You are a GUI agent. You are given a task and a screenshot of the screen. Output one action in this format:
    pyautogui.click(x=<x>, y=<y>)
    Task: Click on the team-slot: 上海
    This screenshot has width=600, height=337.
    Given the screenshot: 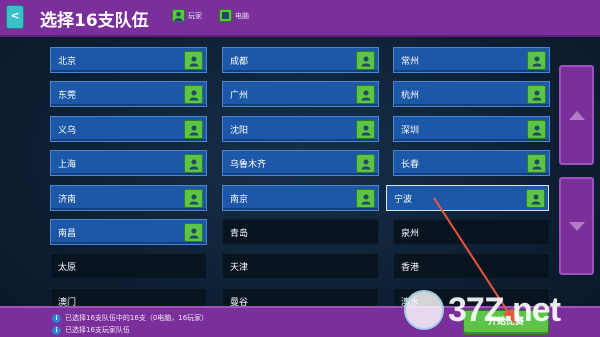 What is the action you would take?
    pyautogui.click(x=128, y=163)
    